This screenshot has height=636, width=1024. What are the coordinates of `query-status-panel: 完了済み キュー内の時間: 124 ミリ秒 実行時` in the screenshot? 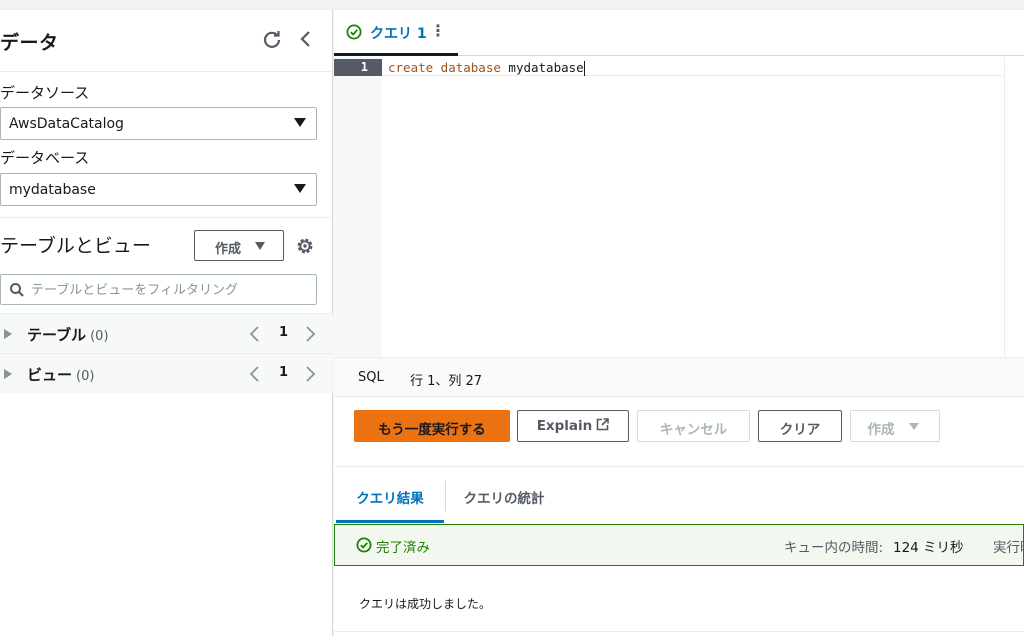 It's located at (679, 545).